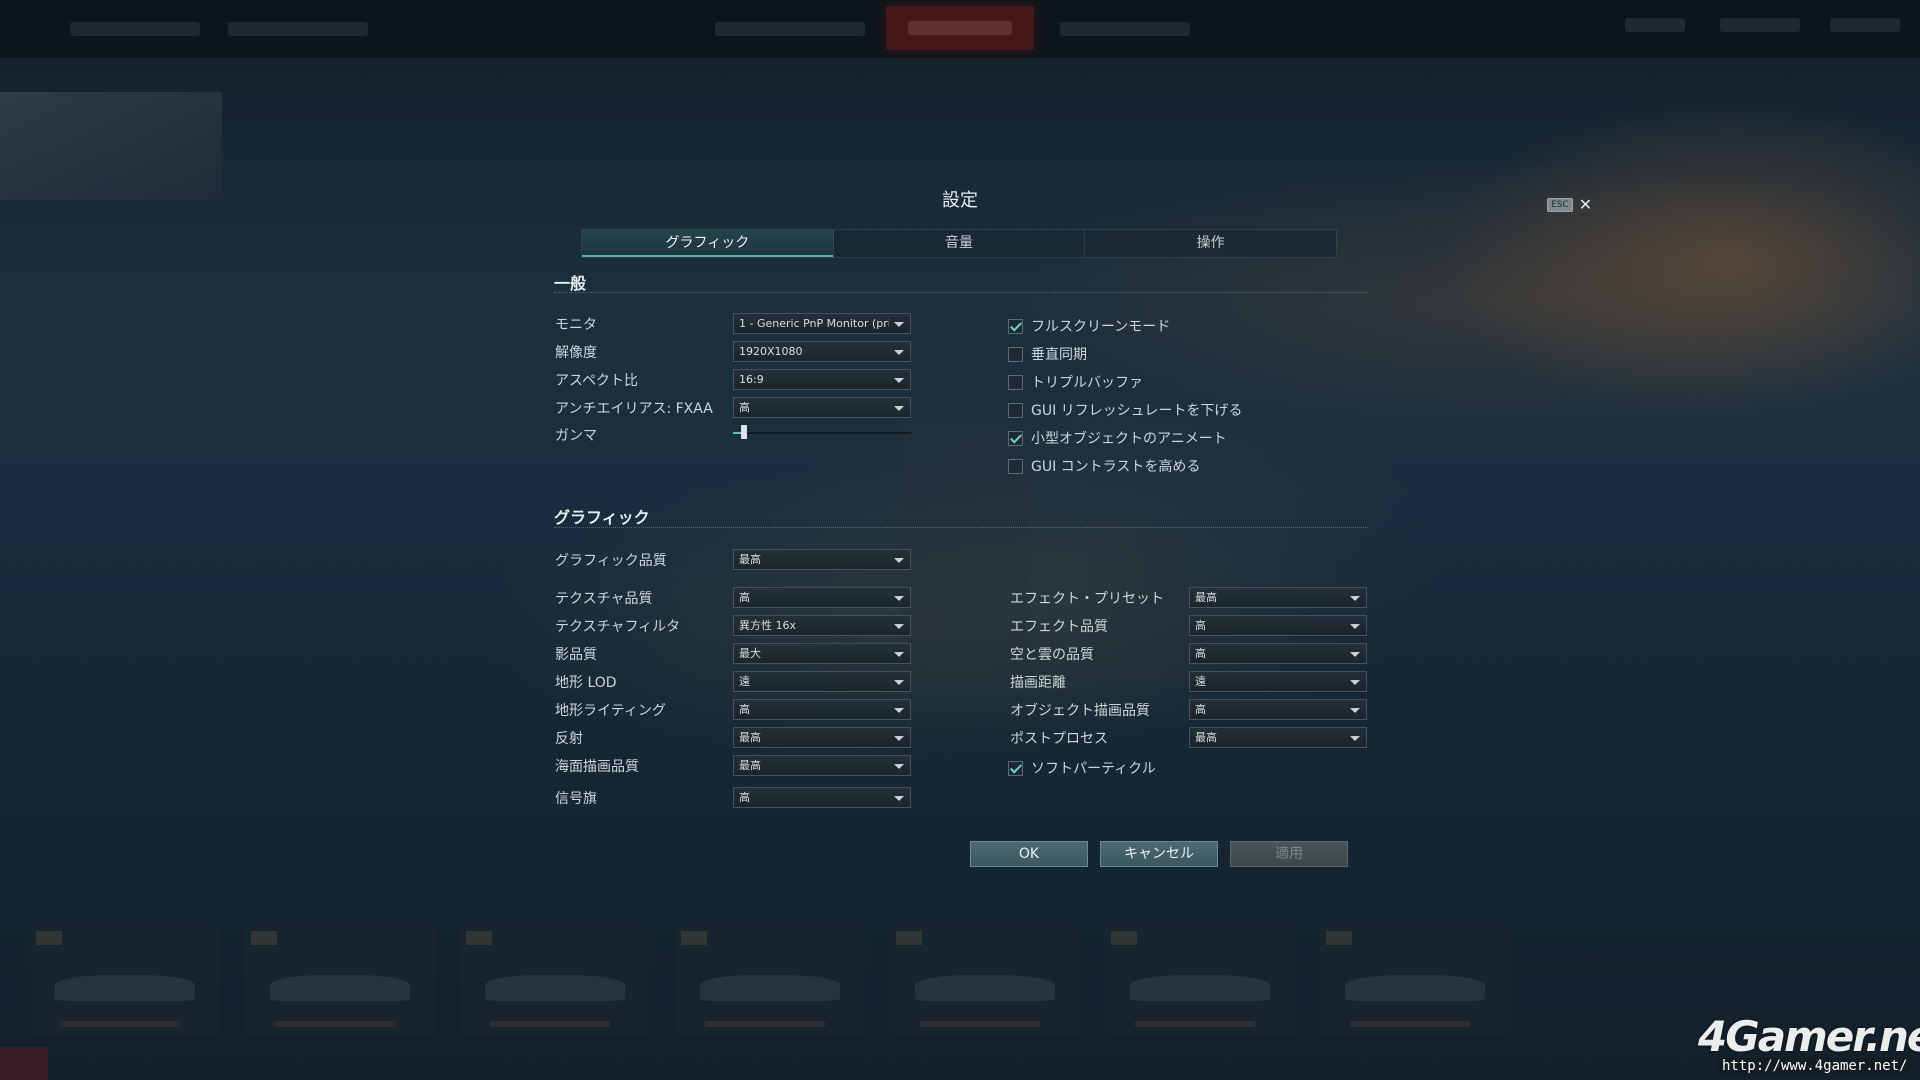  What do you see at coordinates (618, 627) in the screenshot?
I see `texture-filter-label: テクスチャフィルタ` at bounding box center [618, 627].